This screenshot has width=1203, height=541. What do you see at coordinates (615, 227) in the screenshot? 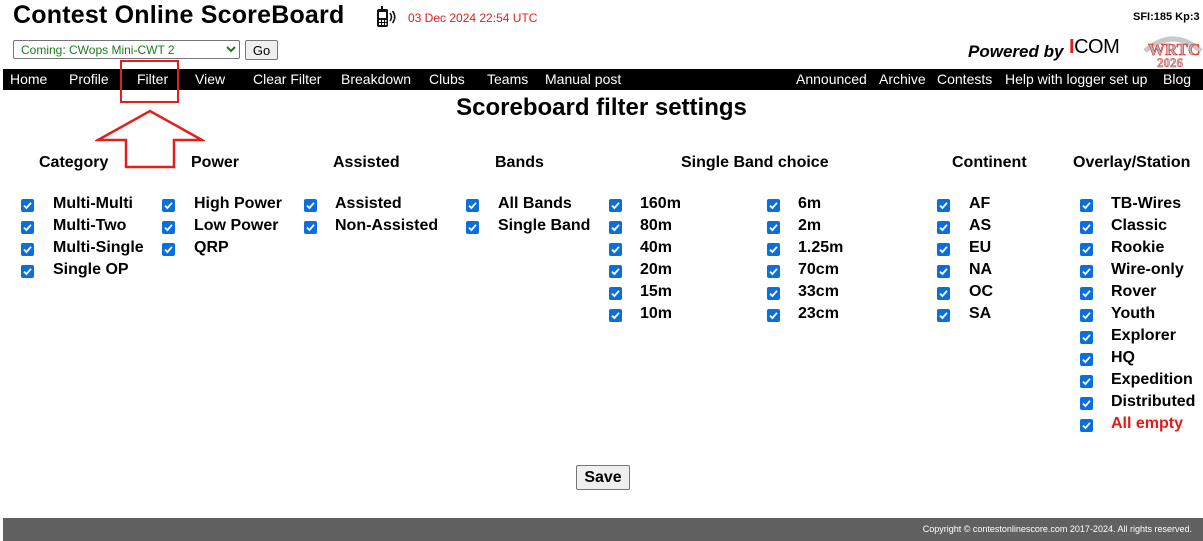
I see `band-checkbox-80m` at bounding box center [615, 227].